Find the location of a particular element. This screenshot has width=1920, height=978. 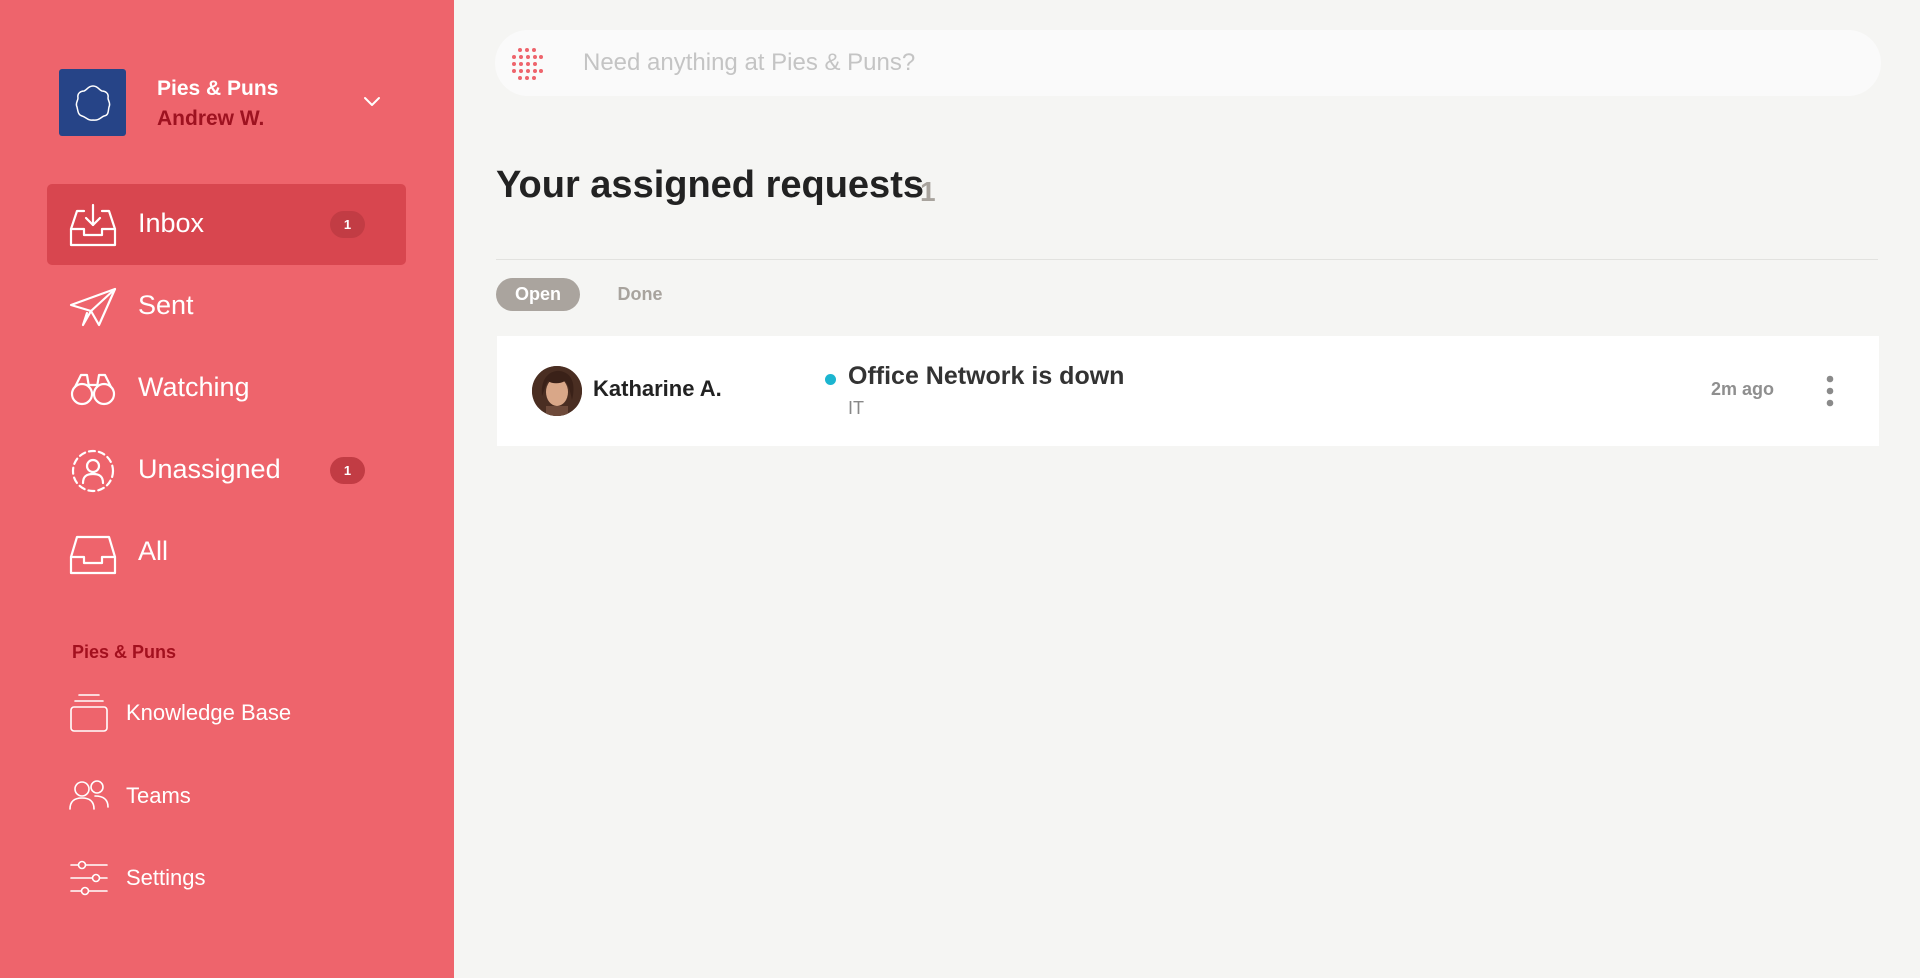

nav-item-label: Inbox is located at coordinates (171, 223).